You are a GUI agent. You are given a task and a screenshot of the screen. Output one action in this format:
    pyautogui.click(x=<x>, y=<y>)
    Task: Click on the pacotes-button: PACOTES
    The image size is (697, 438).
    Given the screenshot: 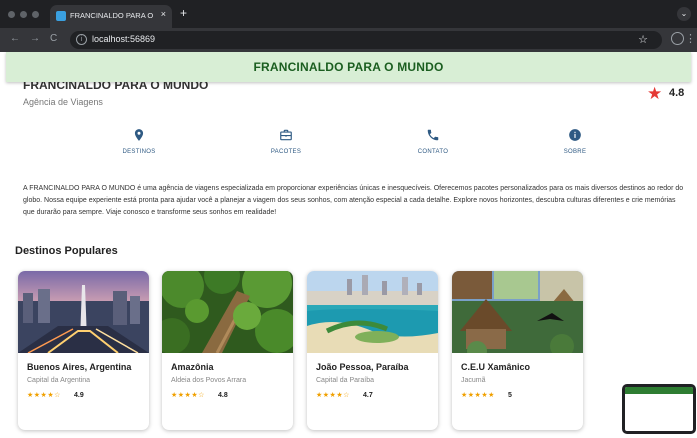 What is the action you would take?
    pyautogui.click(x=286, y=141)
    